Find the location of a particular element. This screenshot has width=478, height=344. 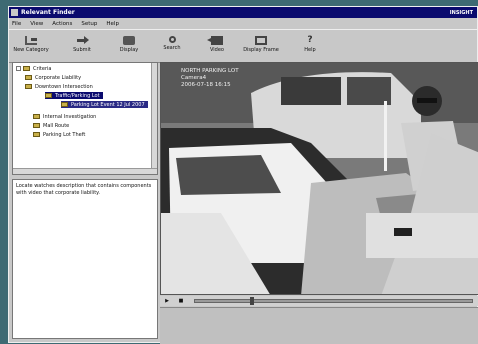

help-button: ? Help is located at coordinates (310, 46).